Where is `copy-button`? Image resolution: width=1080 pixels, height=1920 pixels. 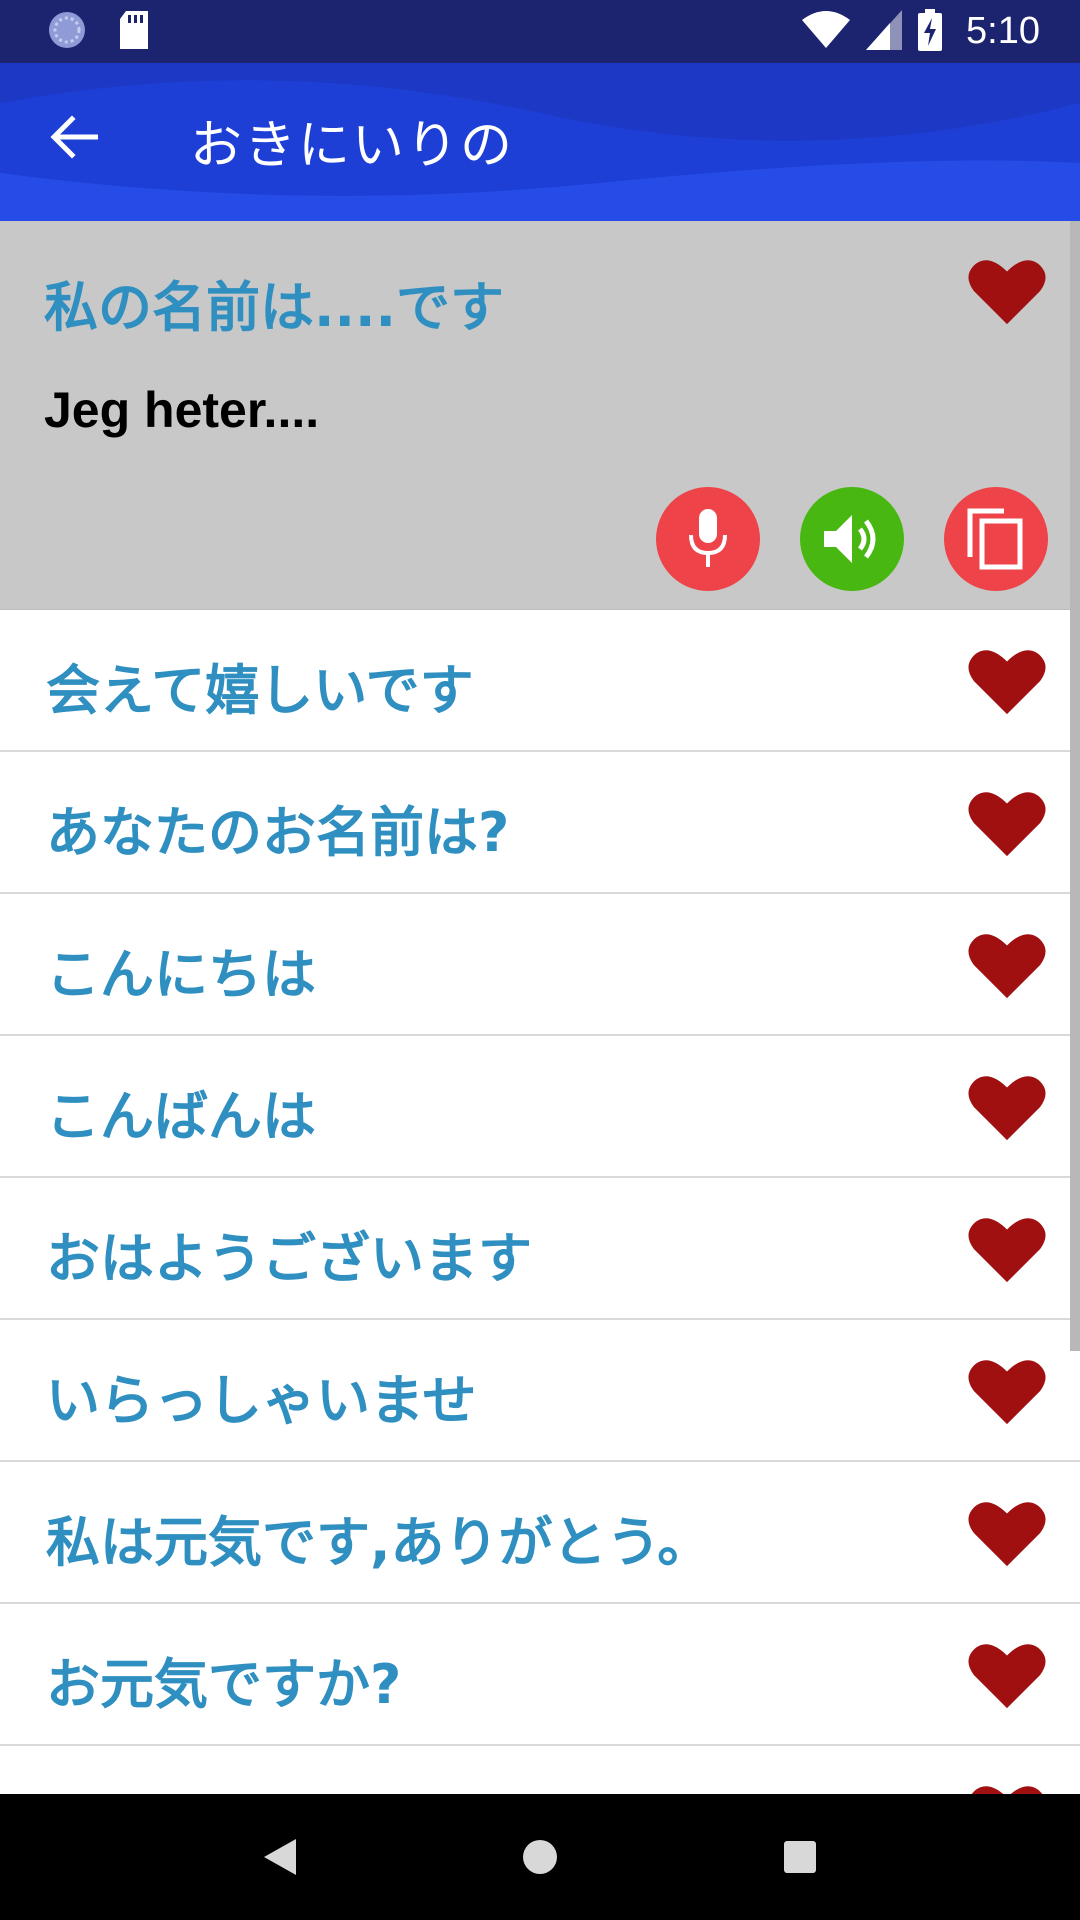
copy-button is located at coordinates (996, 539).